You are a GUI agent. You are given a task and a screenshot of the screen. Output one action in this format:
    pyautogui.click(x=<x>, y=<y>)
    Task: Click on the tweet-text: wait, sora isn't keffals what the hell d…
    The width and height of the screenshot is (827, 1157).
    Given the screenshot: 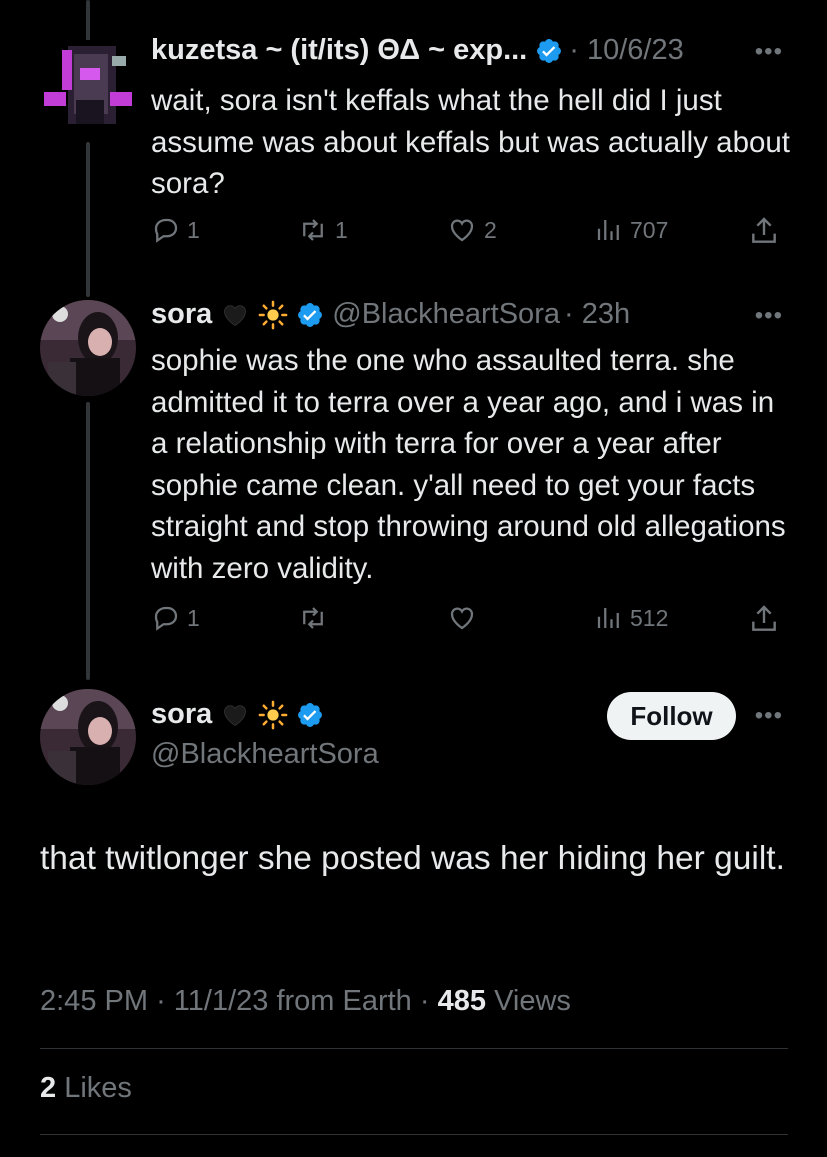 What is the action you would take?
    pyautogui.click(x=470, y=142)
    